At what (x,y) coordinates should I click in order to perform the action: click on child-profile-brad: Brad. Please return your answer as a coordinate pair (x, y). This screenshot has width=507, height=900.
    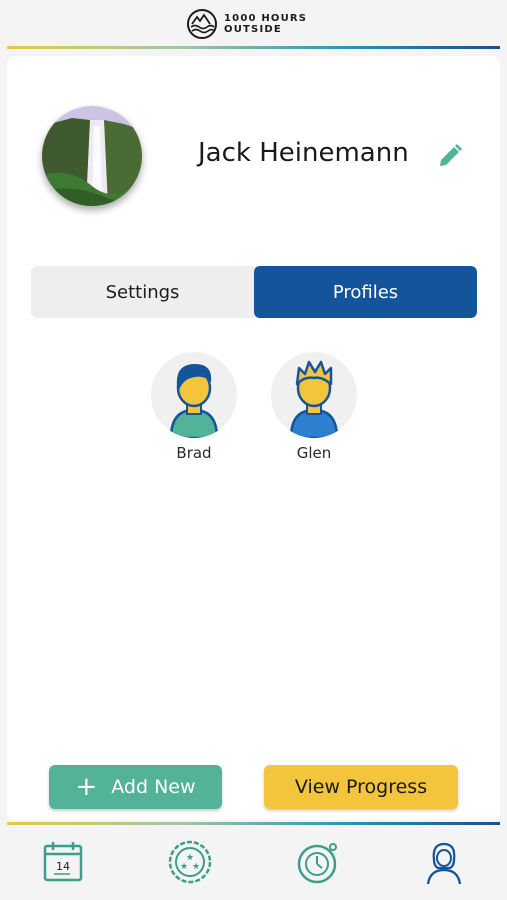
    Looking at the image, I should click on (194, 407).